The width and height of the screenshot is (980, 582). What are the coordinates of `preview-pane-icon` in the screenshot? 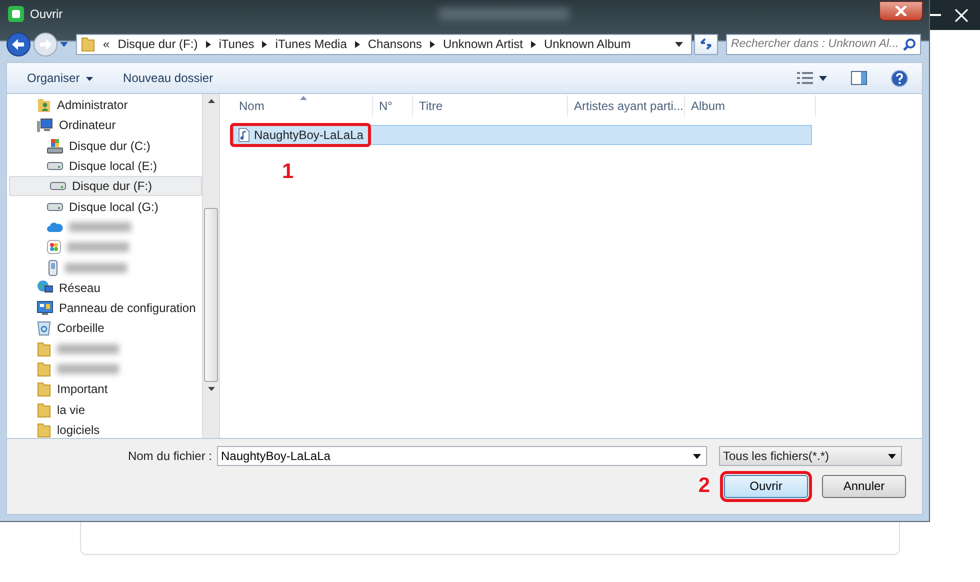 It's located at (859, 78).